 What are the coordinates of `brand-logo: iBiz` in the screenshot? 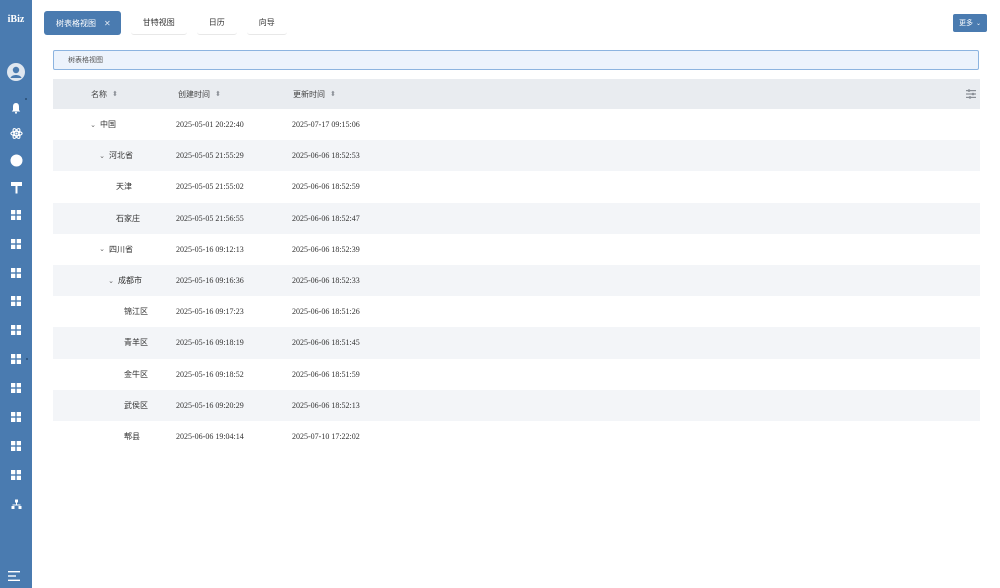 It's located at (16, 19).